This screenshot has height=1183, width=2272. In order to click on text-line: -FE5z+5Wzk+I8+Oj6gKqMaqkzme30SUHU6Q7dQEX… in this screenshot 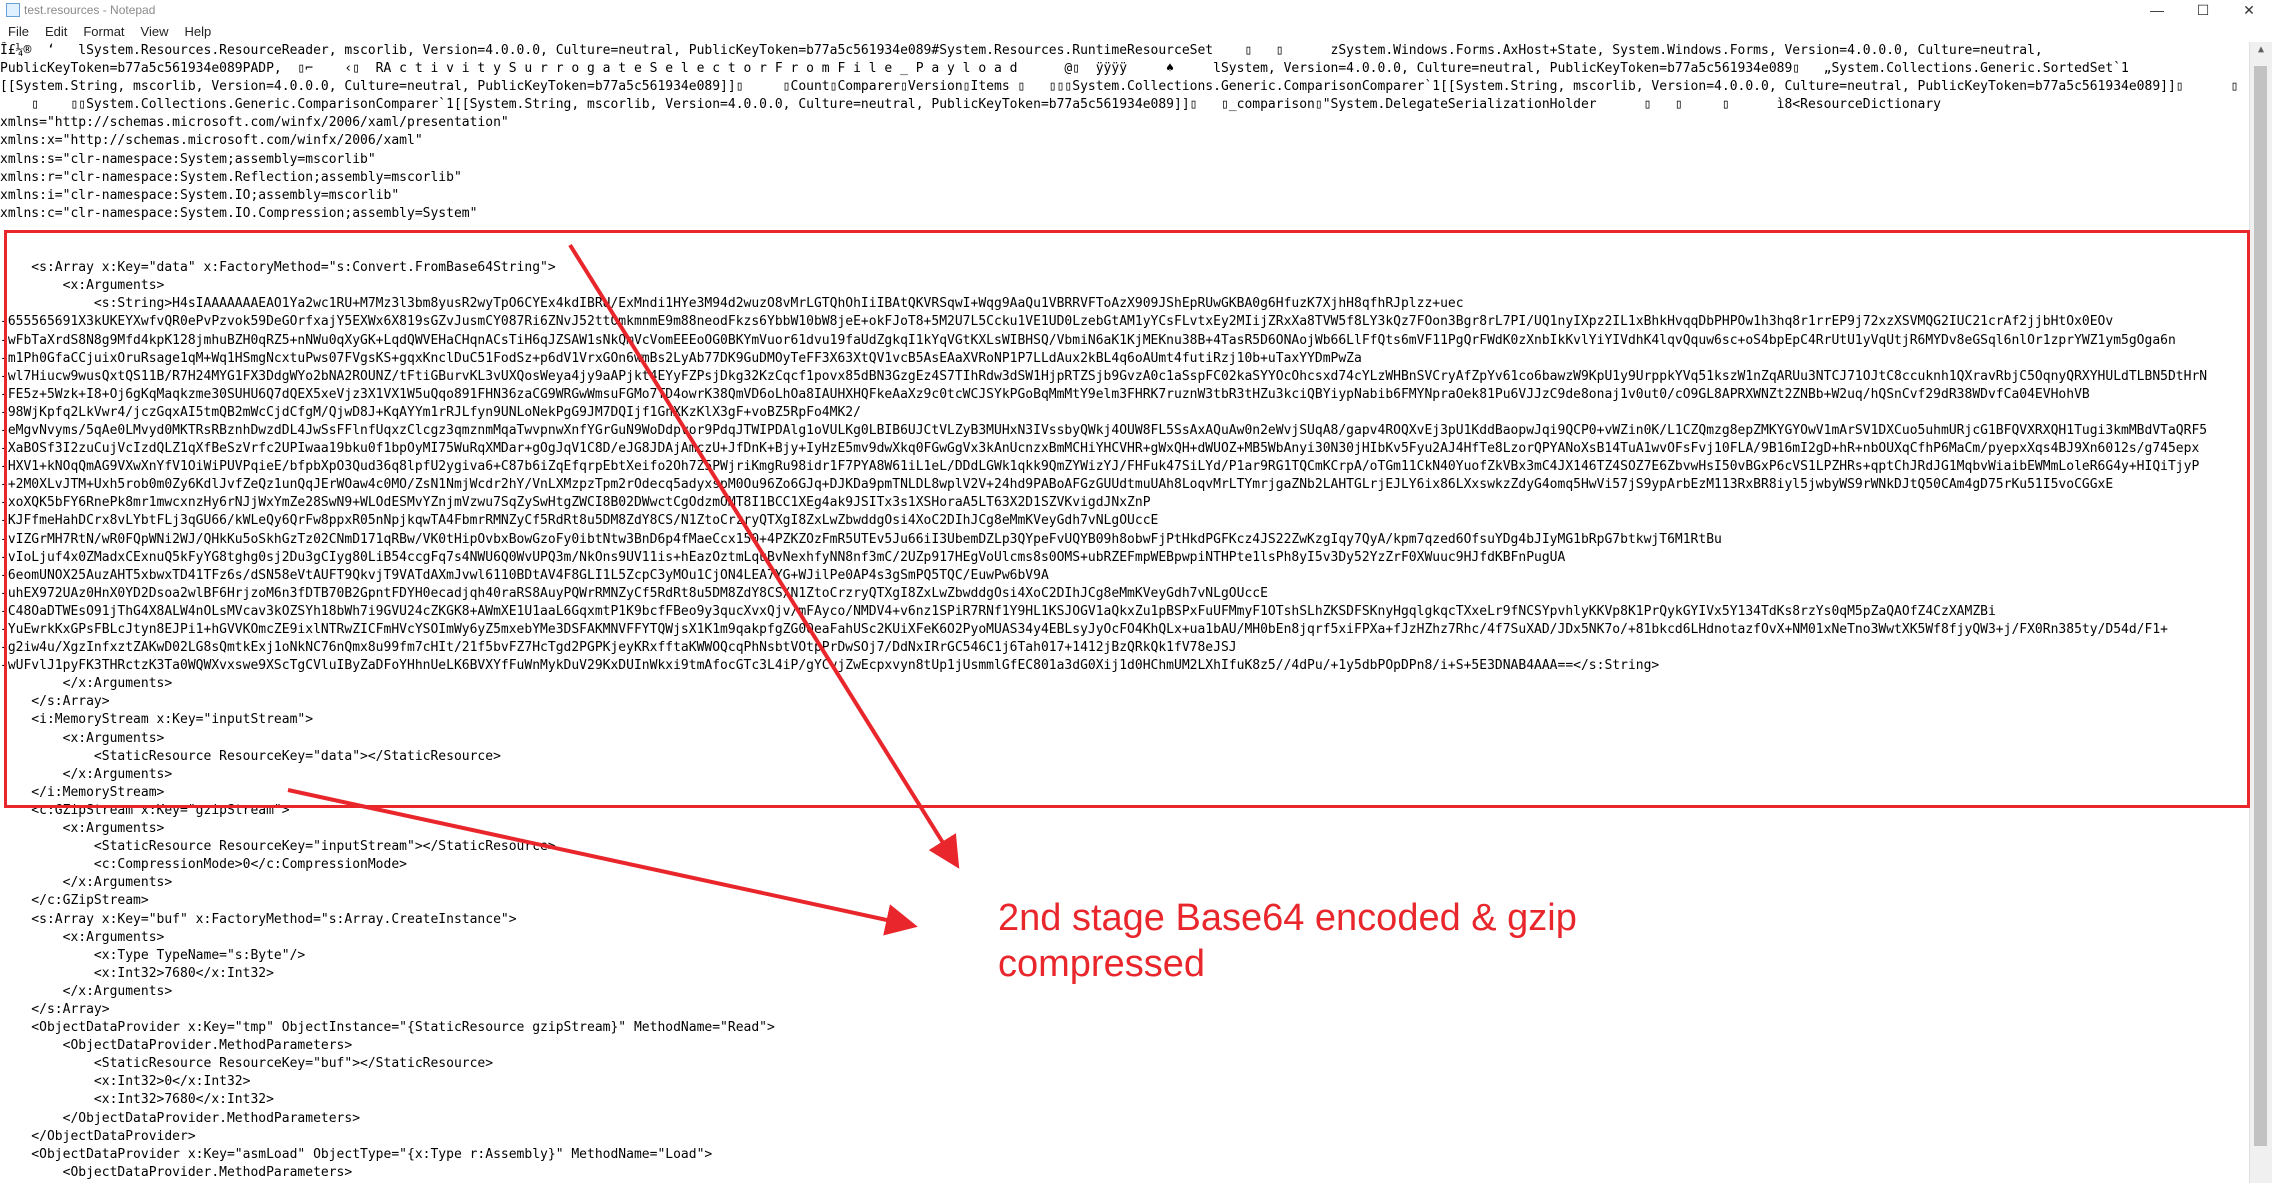, I will do `click(1045, 394)`.